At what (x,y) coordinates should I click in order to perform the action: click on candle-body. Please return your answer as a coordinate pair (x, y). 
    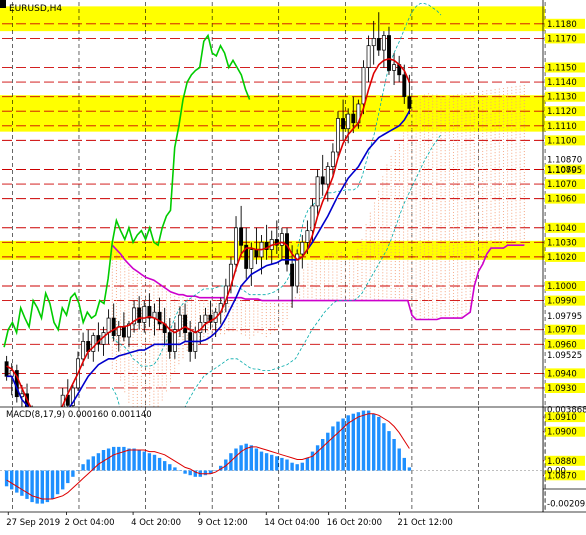
    Looking at the image, I should click on (383, 43).